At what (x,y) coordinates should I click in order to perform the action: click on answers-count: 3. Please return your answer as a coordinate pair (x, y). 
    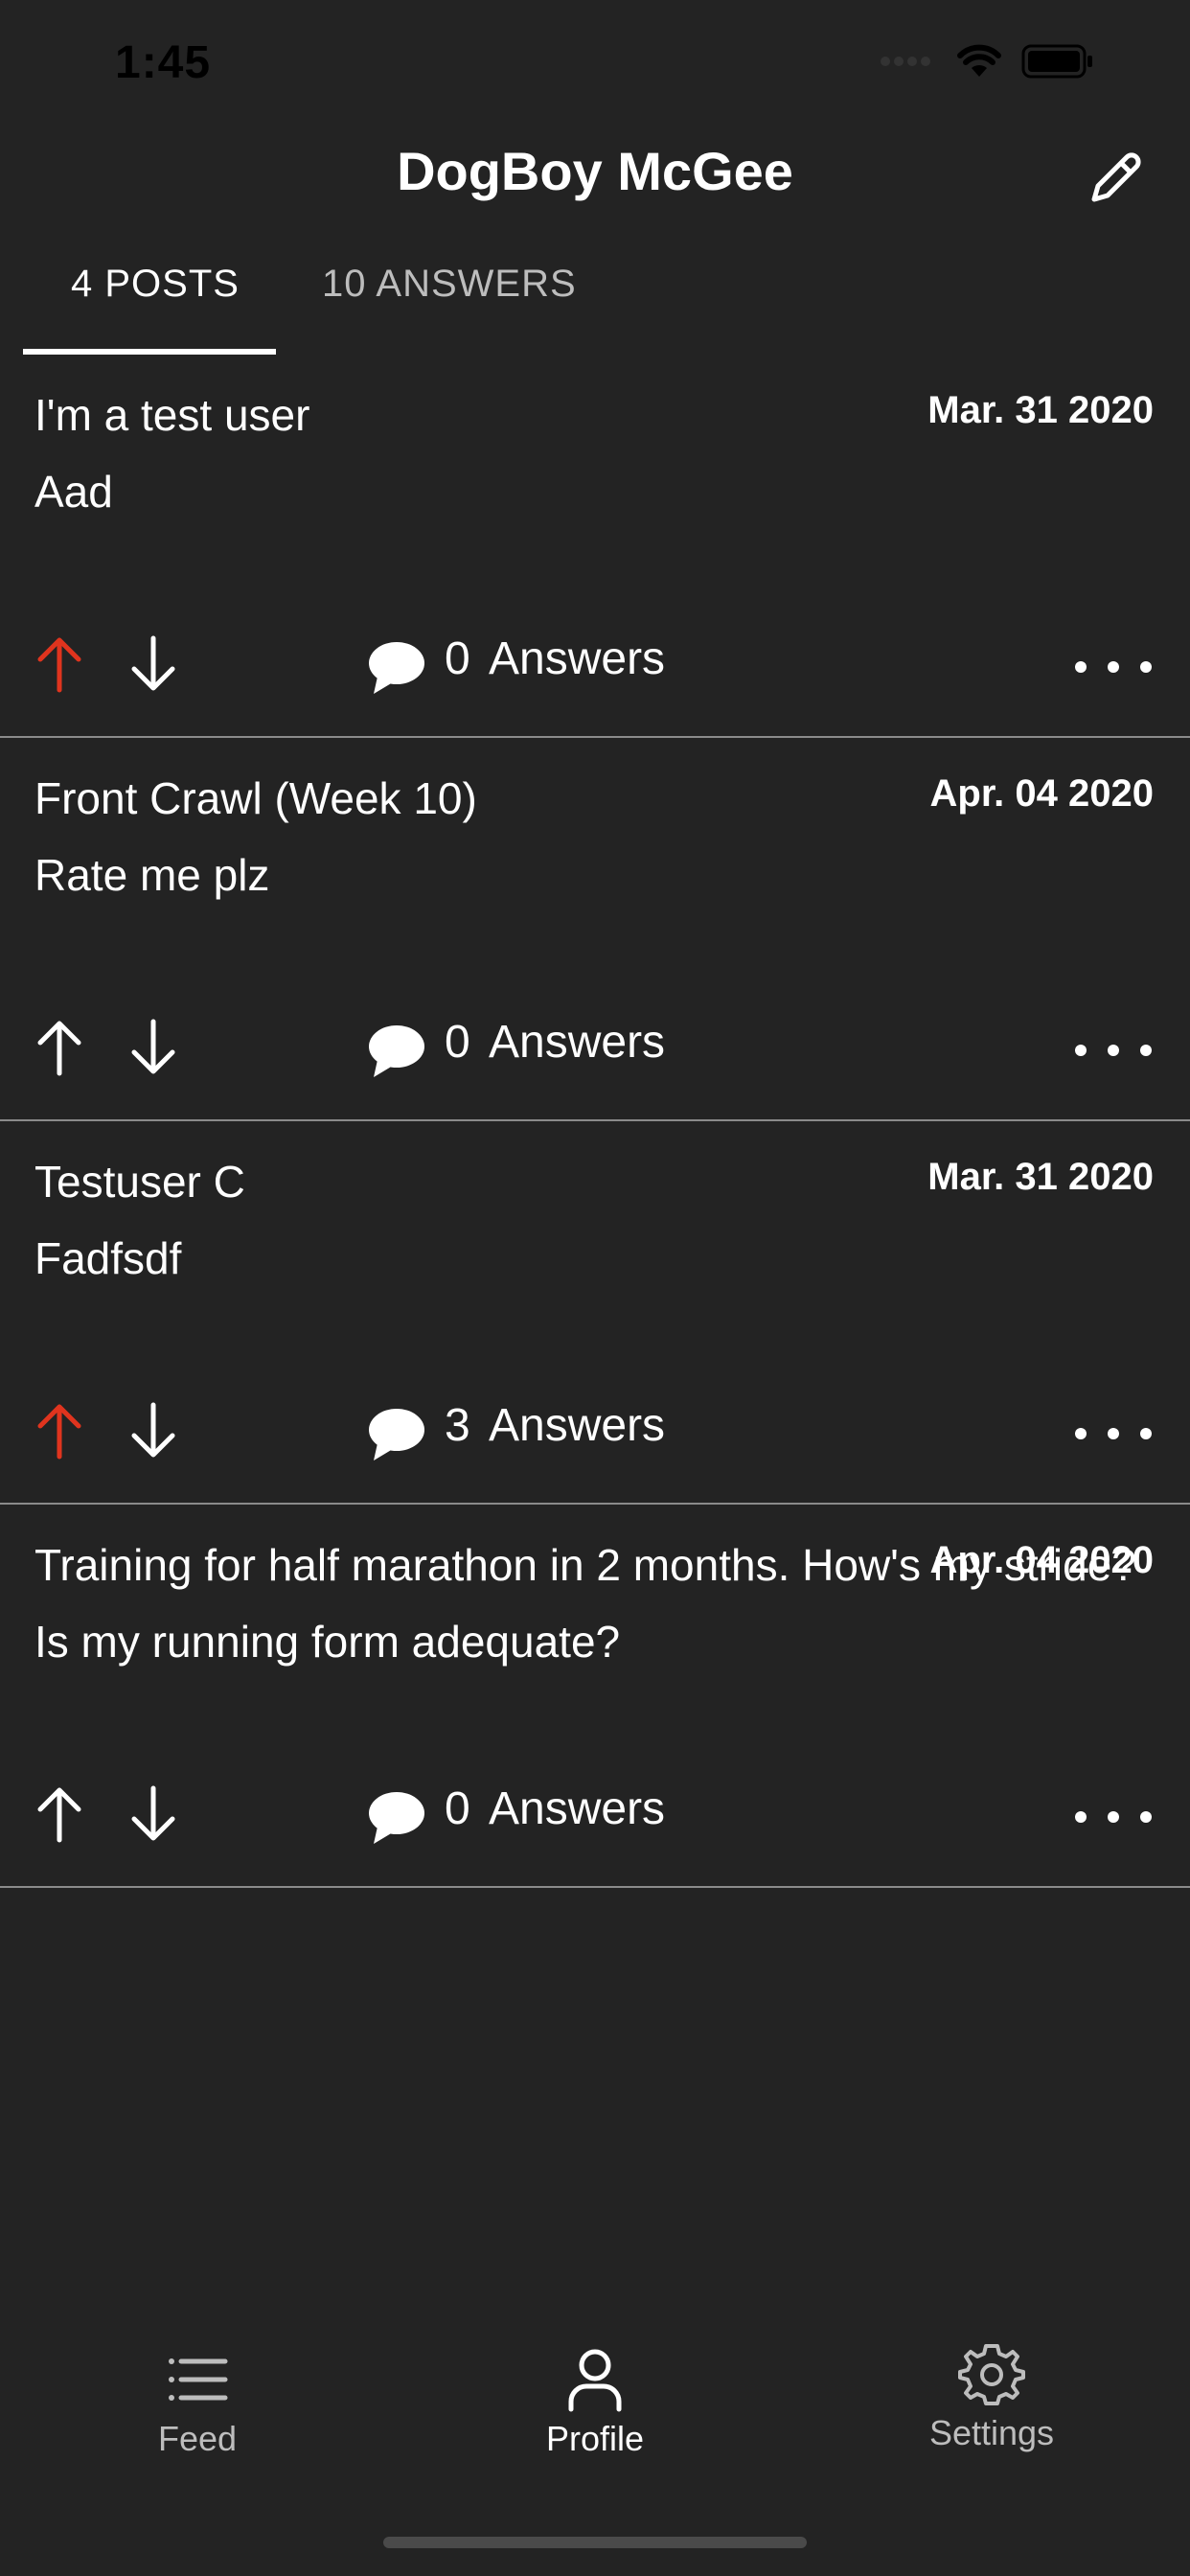
    Looking at the image, I should click on (458, 1425).